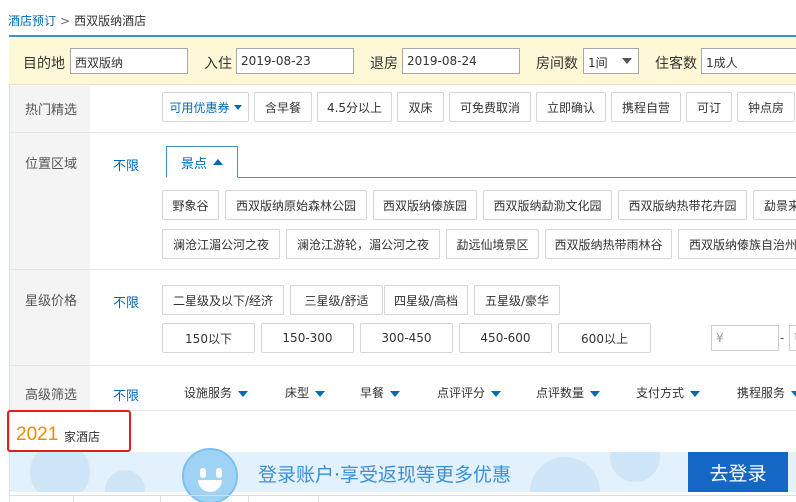 Image resolution: width=796 pixels, height=502 pixels. Describe the element at coordinates (126, 164) in the screenshot. I see `location-unlimited-link: 不限` at that location.